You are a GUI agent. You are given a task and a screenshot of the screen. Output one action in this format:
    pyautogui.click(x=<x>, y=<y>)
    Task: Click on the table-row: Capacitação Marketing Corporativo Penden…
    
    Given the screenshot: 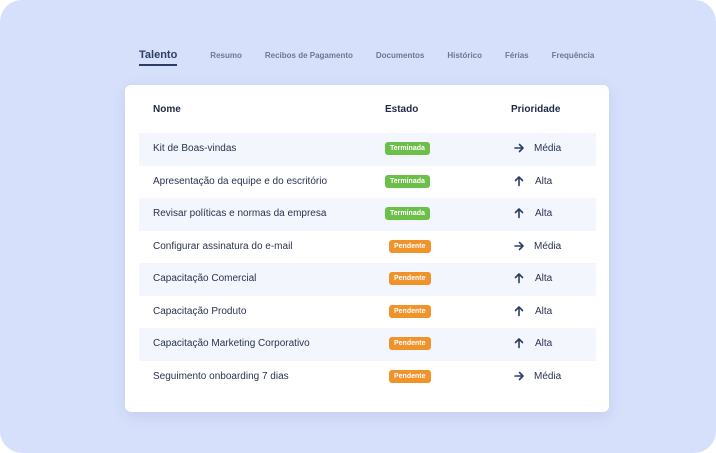 What is the action you would take?
    pyautogui.click(x=367, y=344)
    